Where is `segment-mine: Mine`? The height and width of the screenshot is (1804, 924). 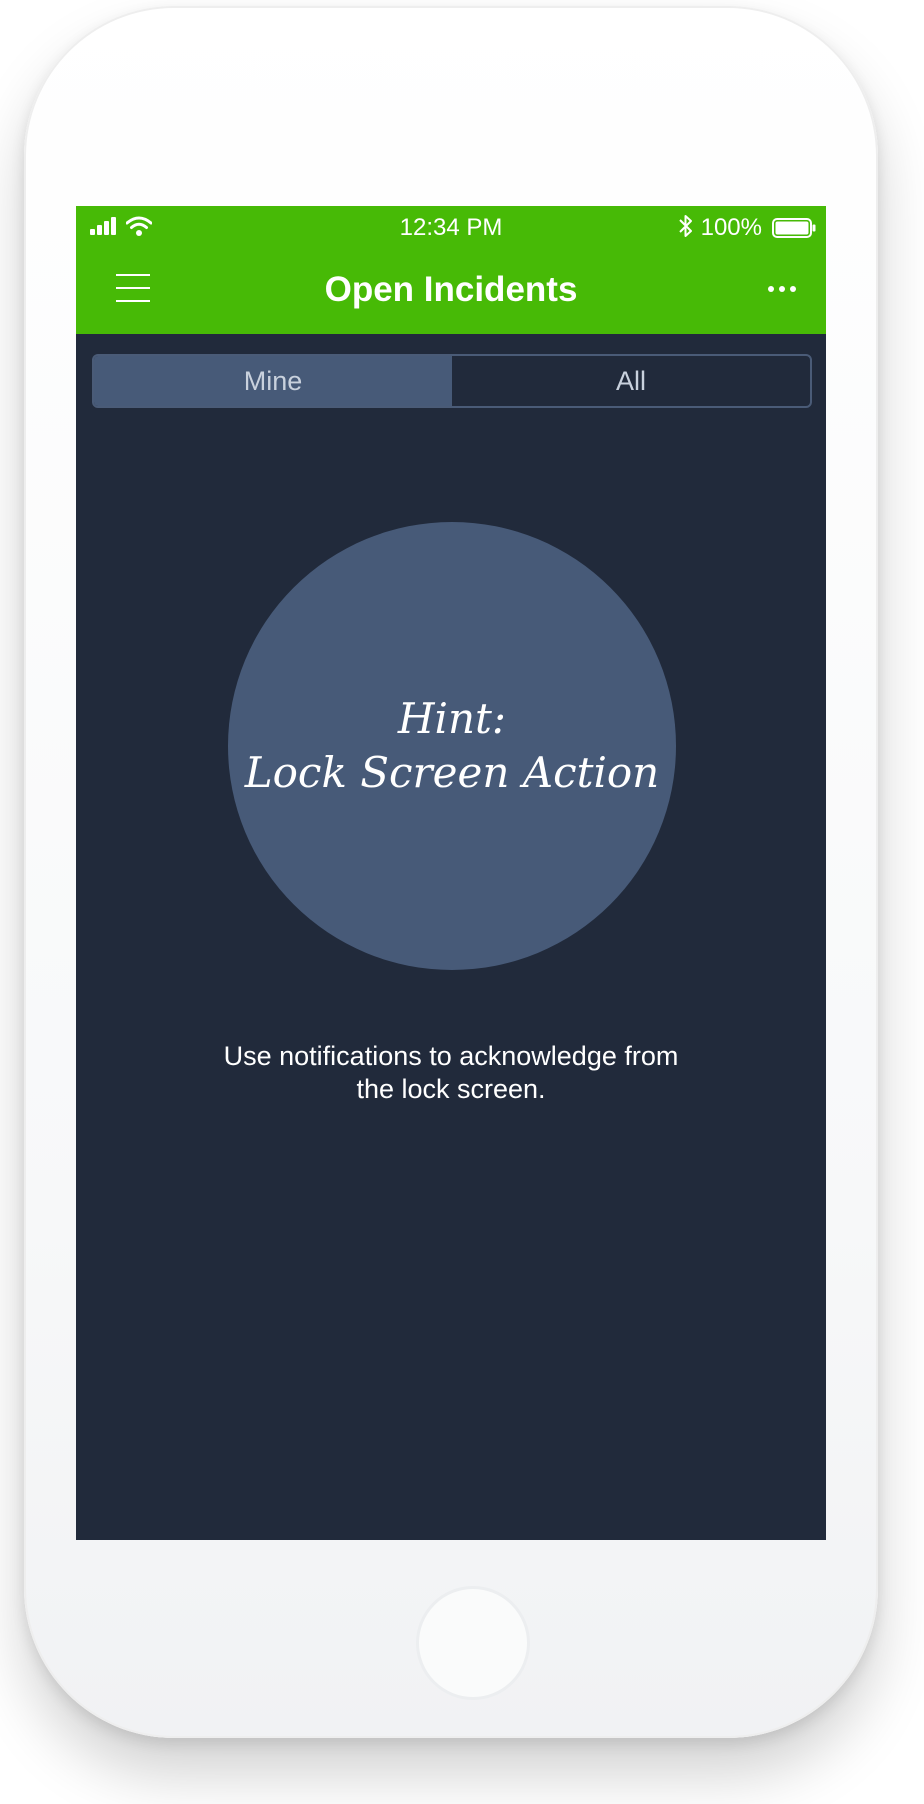 segment-mine: Mine is located at coordinates (273, 381).